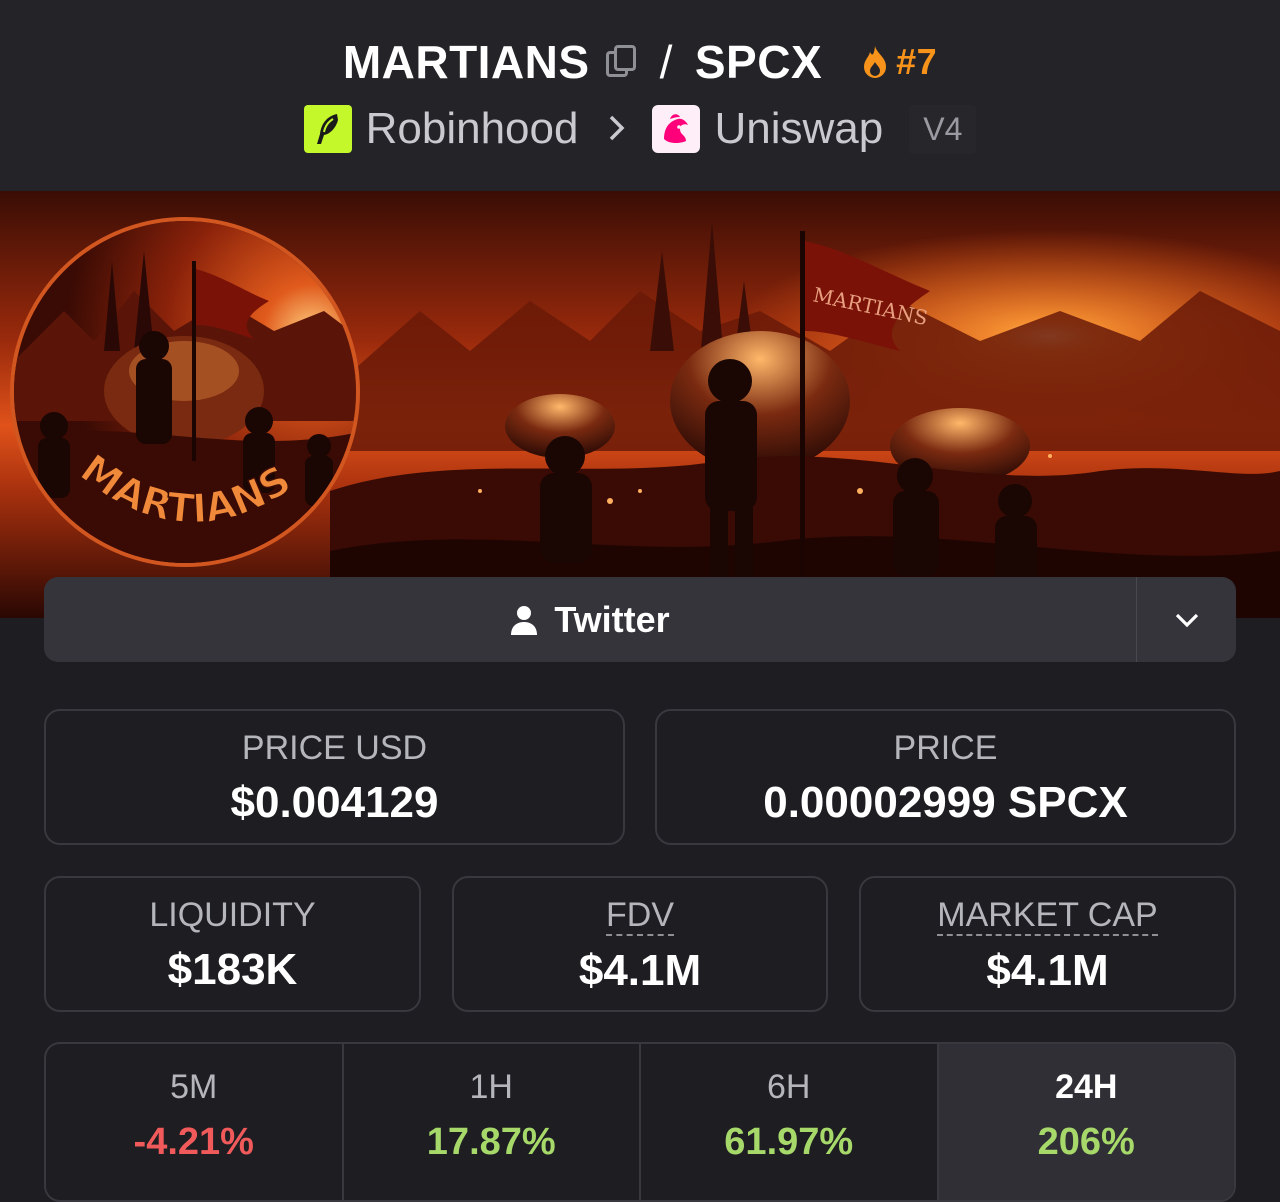 The width and height of the screenshot is (1280, 1202). What do you see at coordinates (640, 129) in the screenshot?
I see `chain-dex-row: Robinhood Uniswap V4` at bounding box center [640, 129].